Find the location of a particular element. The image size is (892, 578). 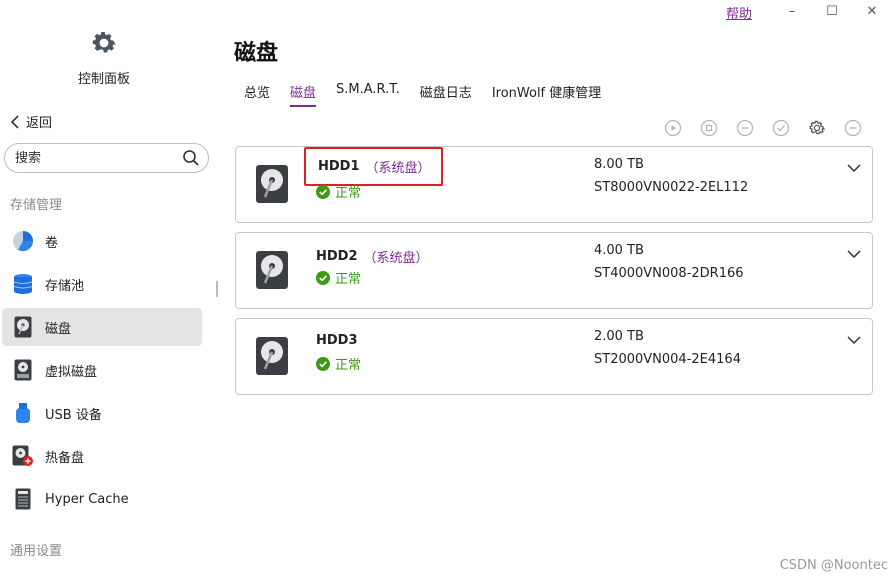

disk-name-line: HDD1 （系统盘） is located at coordinates (373, 166).